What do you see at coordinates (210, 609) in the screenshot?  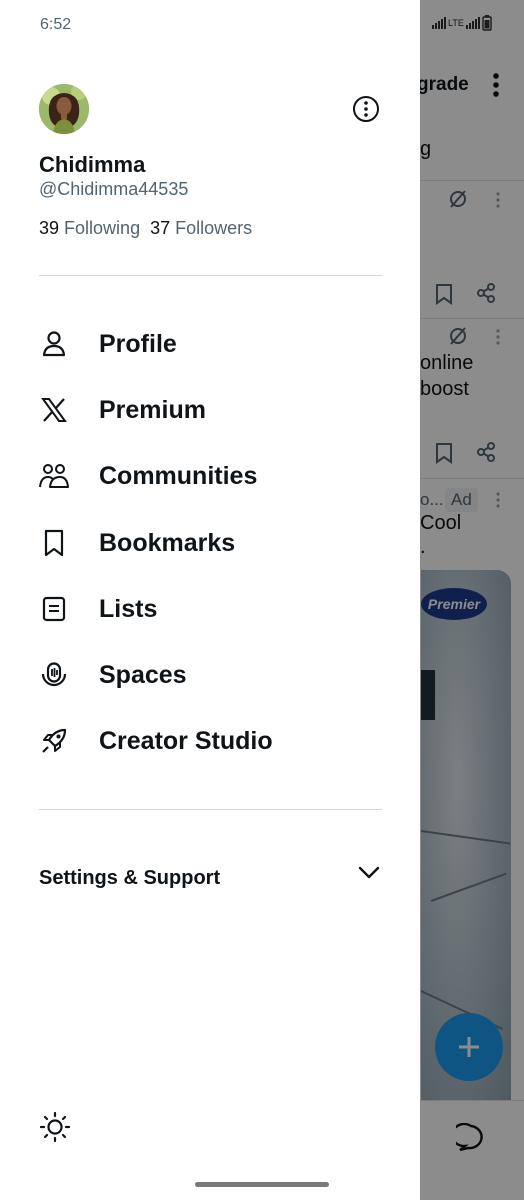 I see `menu-item-lists: Lists` at bounding box center [210, 609].